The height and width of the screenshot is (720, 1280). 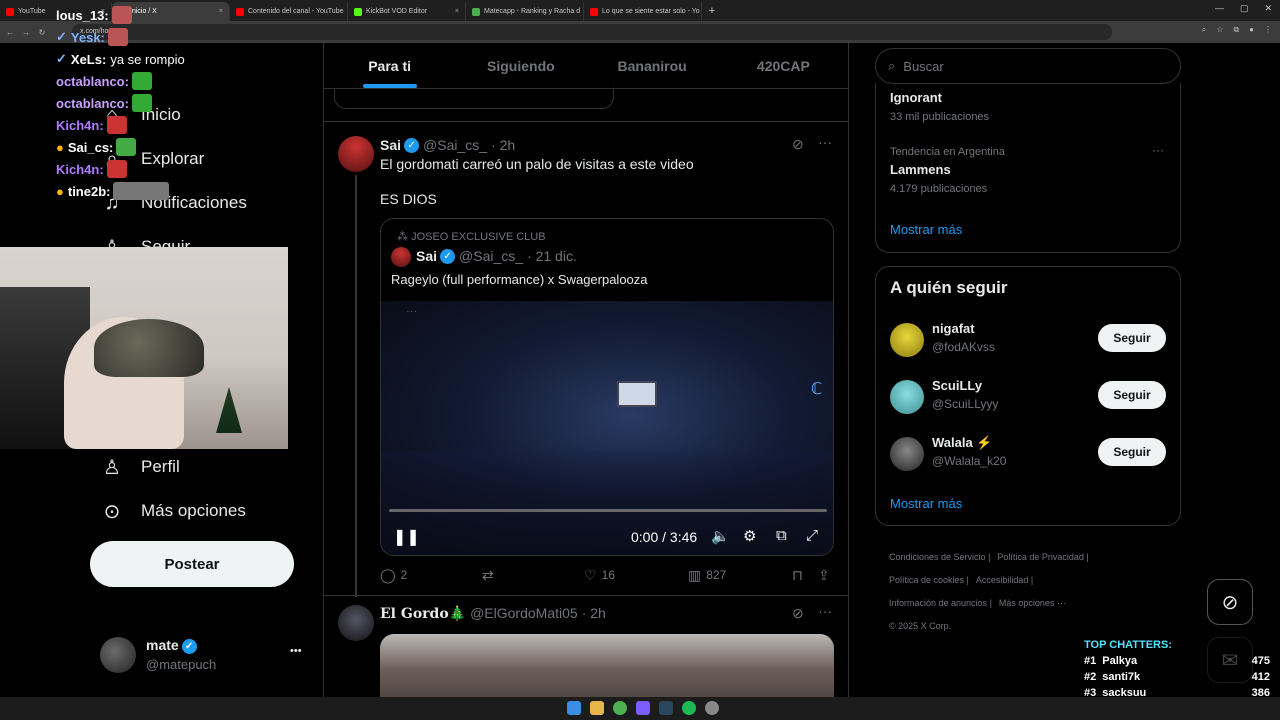 What do you see at coordinates (712, 708) in the screenshot?
I see `obs-icon` at bounding box center [712, 708].